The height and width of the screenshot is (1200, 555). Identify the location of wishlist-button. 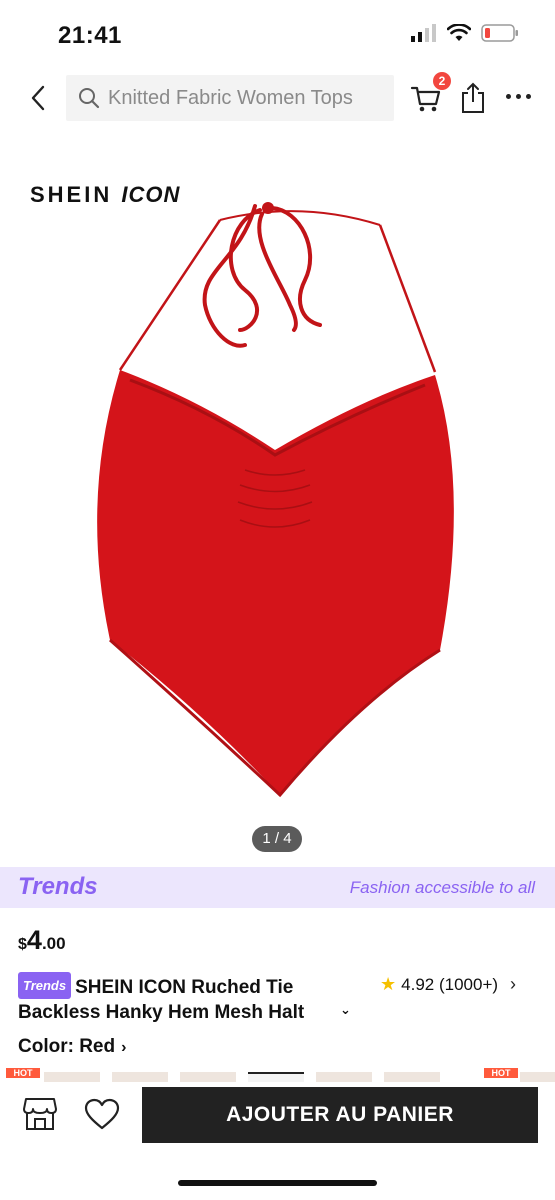
(102, 1115).